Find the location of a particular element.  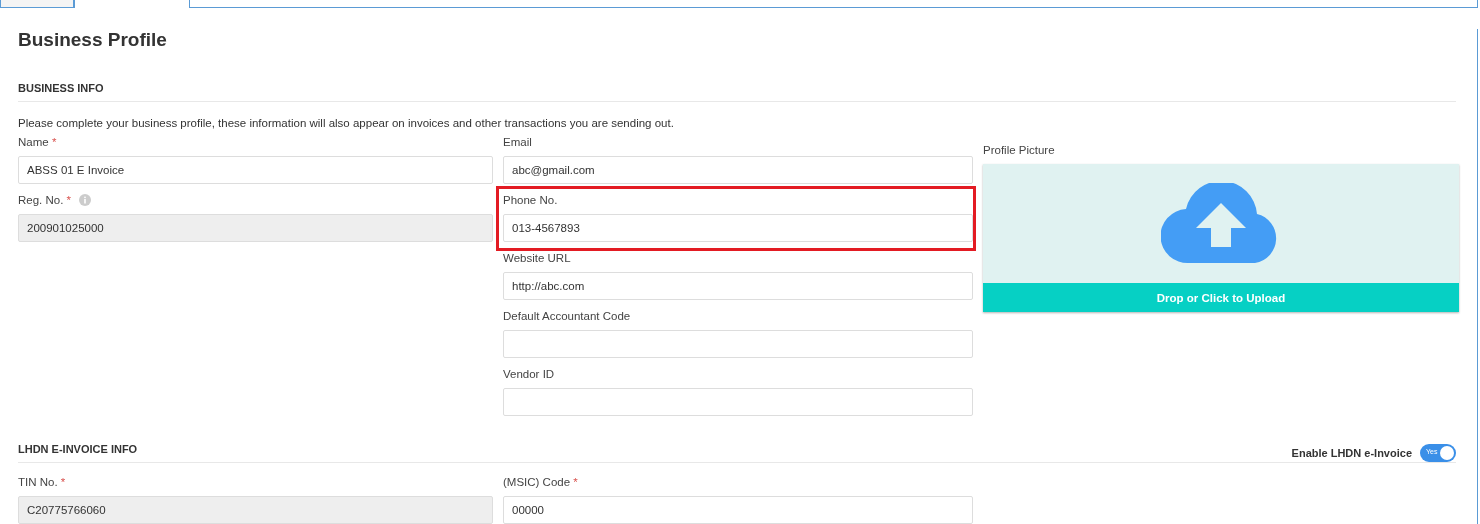

section-heading: LHDN E-INVOICE INFO is located at coordinates (78, 449).